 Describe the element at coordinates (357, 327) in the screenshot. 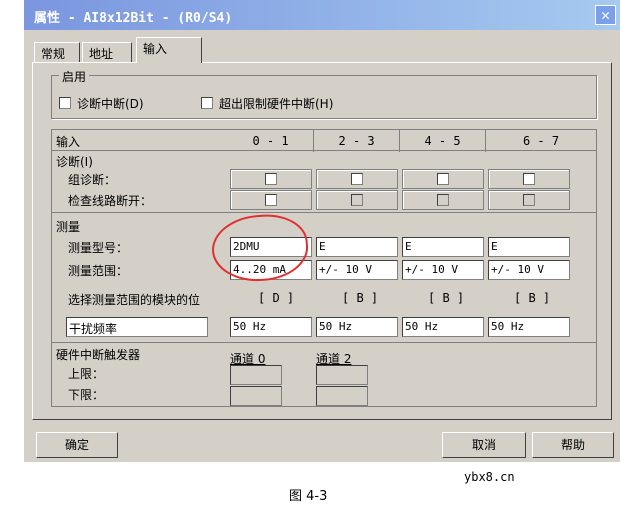

I see `interference-field-1: 50 Hz` at that location.